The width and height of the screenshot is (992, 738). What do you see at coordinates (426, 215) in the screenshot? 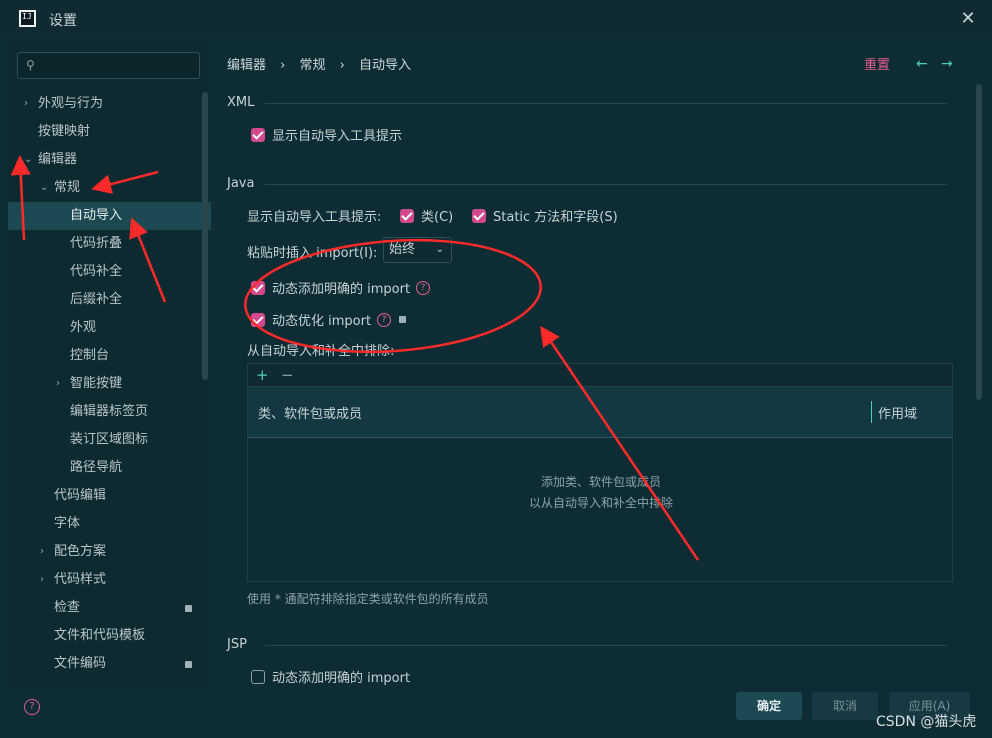
I see `java-classes-checkbox: 类(C)` at bounding box center [426, 215].